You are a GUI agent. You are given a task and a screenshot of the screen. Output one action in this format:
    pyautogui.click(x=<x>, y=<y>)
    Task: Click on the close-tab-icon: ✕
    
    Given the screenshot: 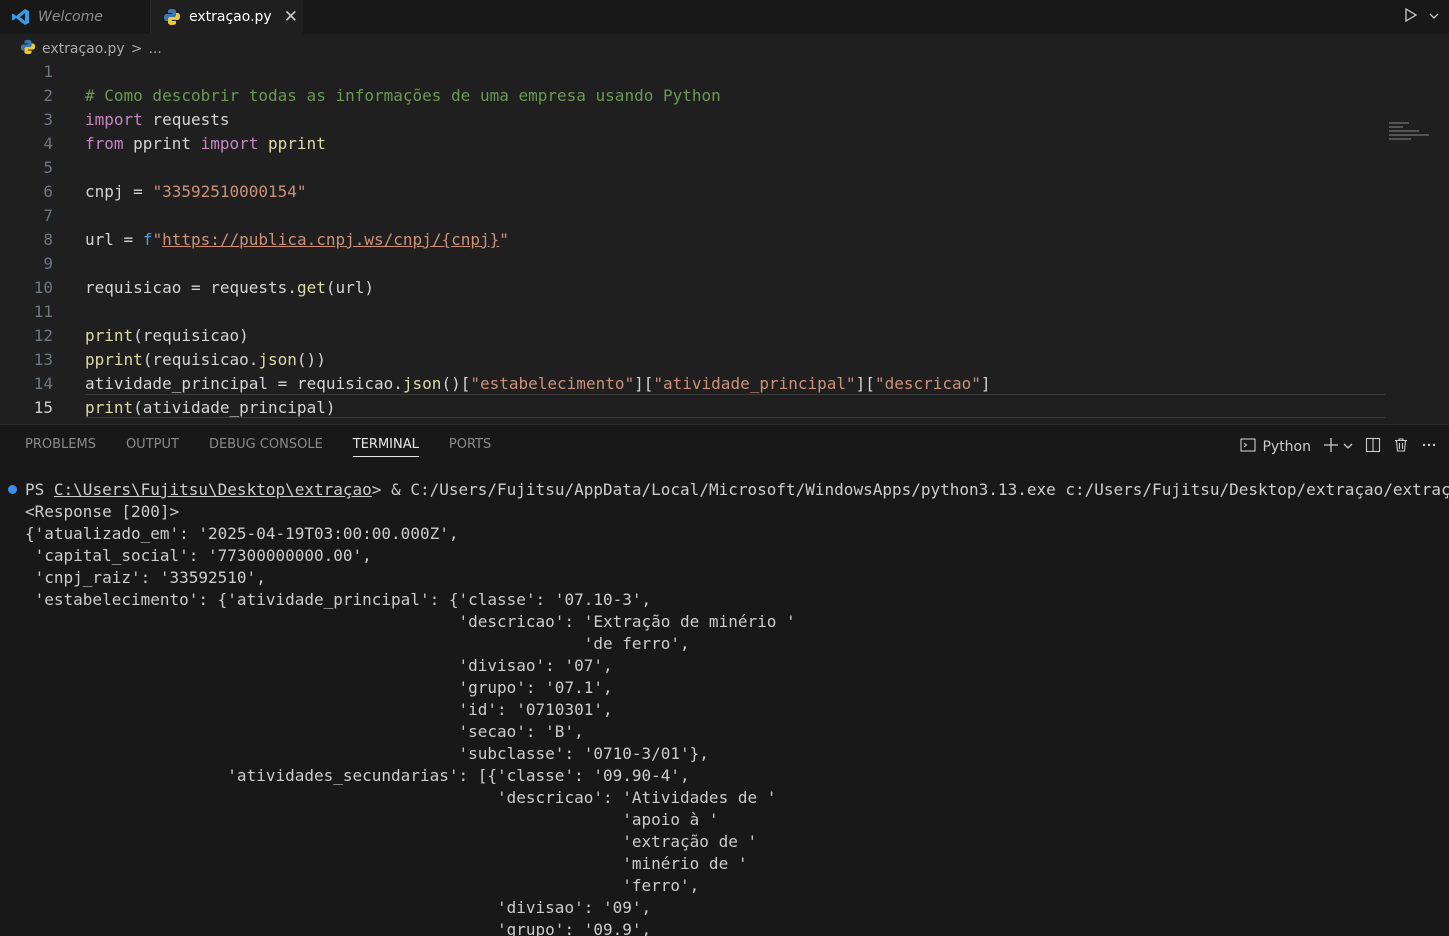 What is the action you would take?
    pyautogui.click(x=291, y=17)
    